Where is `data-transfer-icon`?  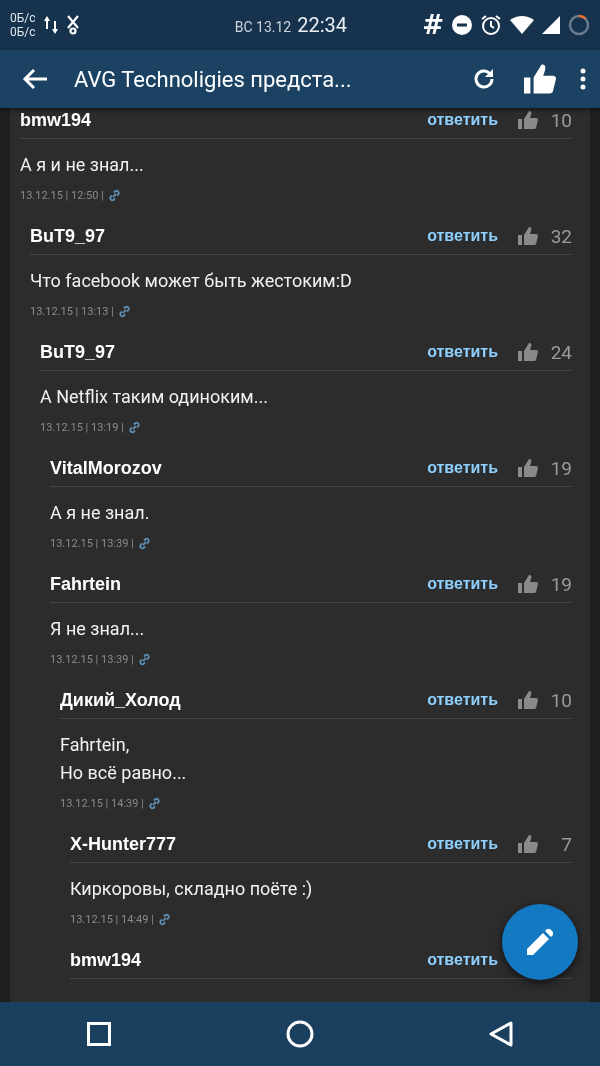
data-transfer-icon is located at coordinates (50, 25).